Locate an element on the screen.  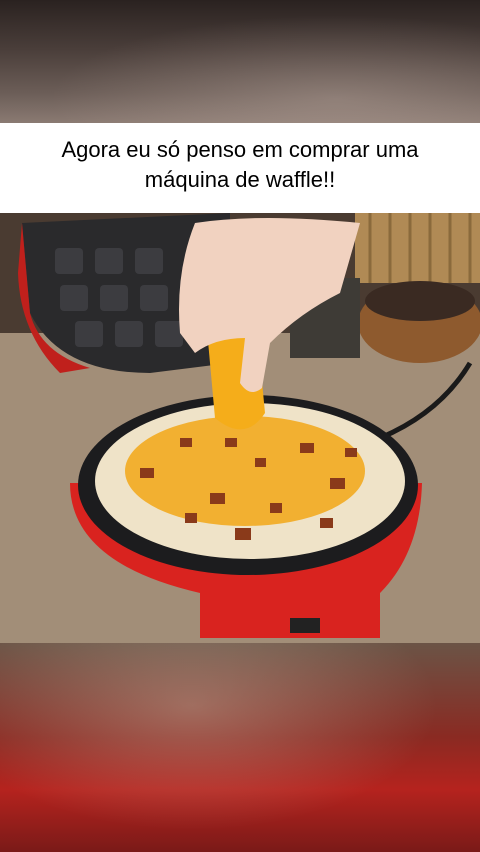
blurred-background-top is located at coordinates (240, 61).